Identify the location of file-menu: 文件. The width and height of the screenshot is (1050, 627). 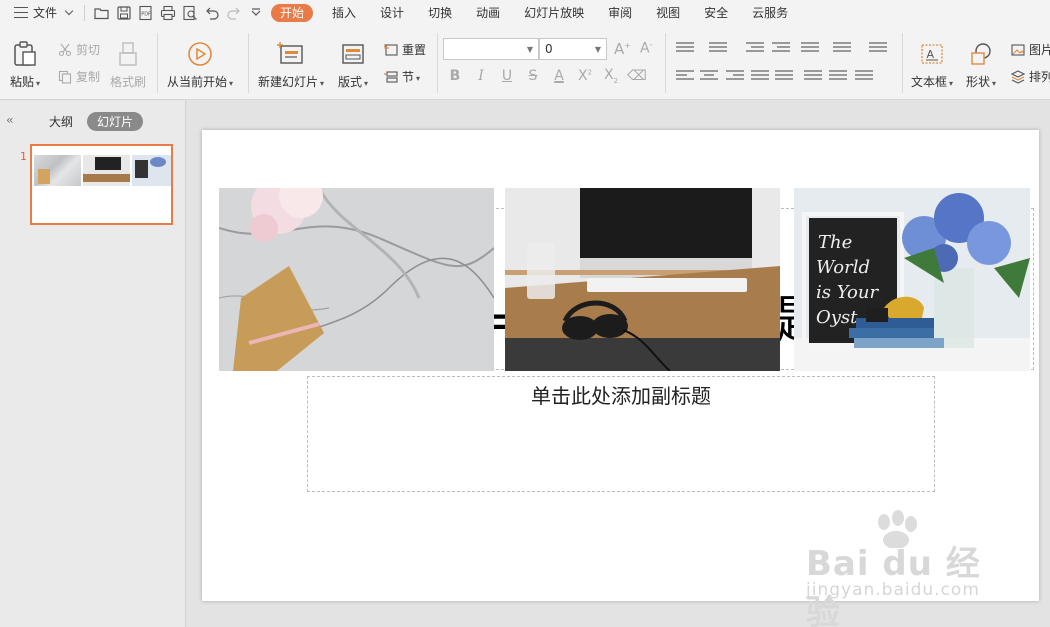
(39, 12).